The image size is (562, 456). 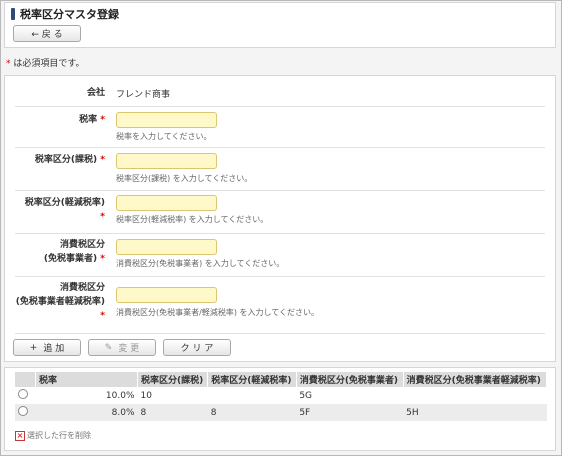 What do you see at coordinates (86, 412) in the screenshot?
I see `cell-rate: 8.0%` at bounding box center [86, 412].